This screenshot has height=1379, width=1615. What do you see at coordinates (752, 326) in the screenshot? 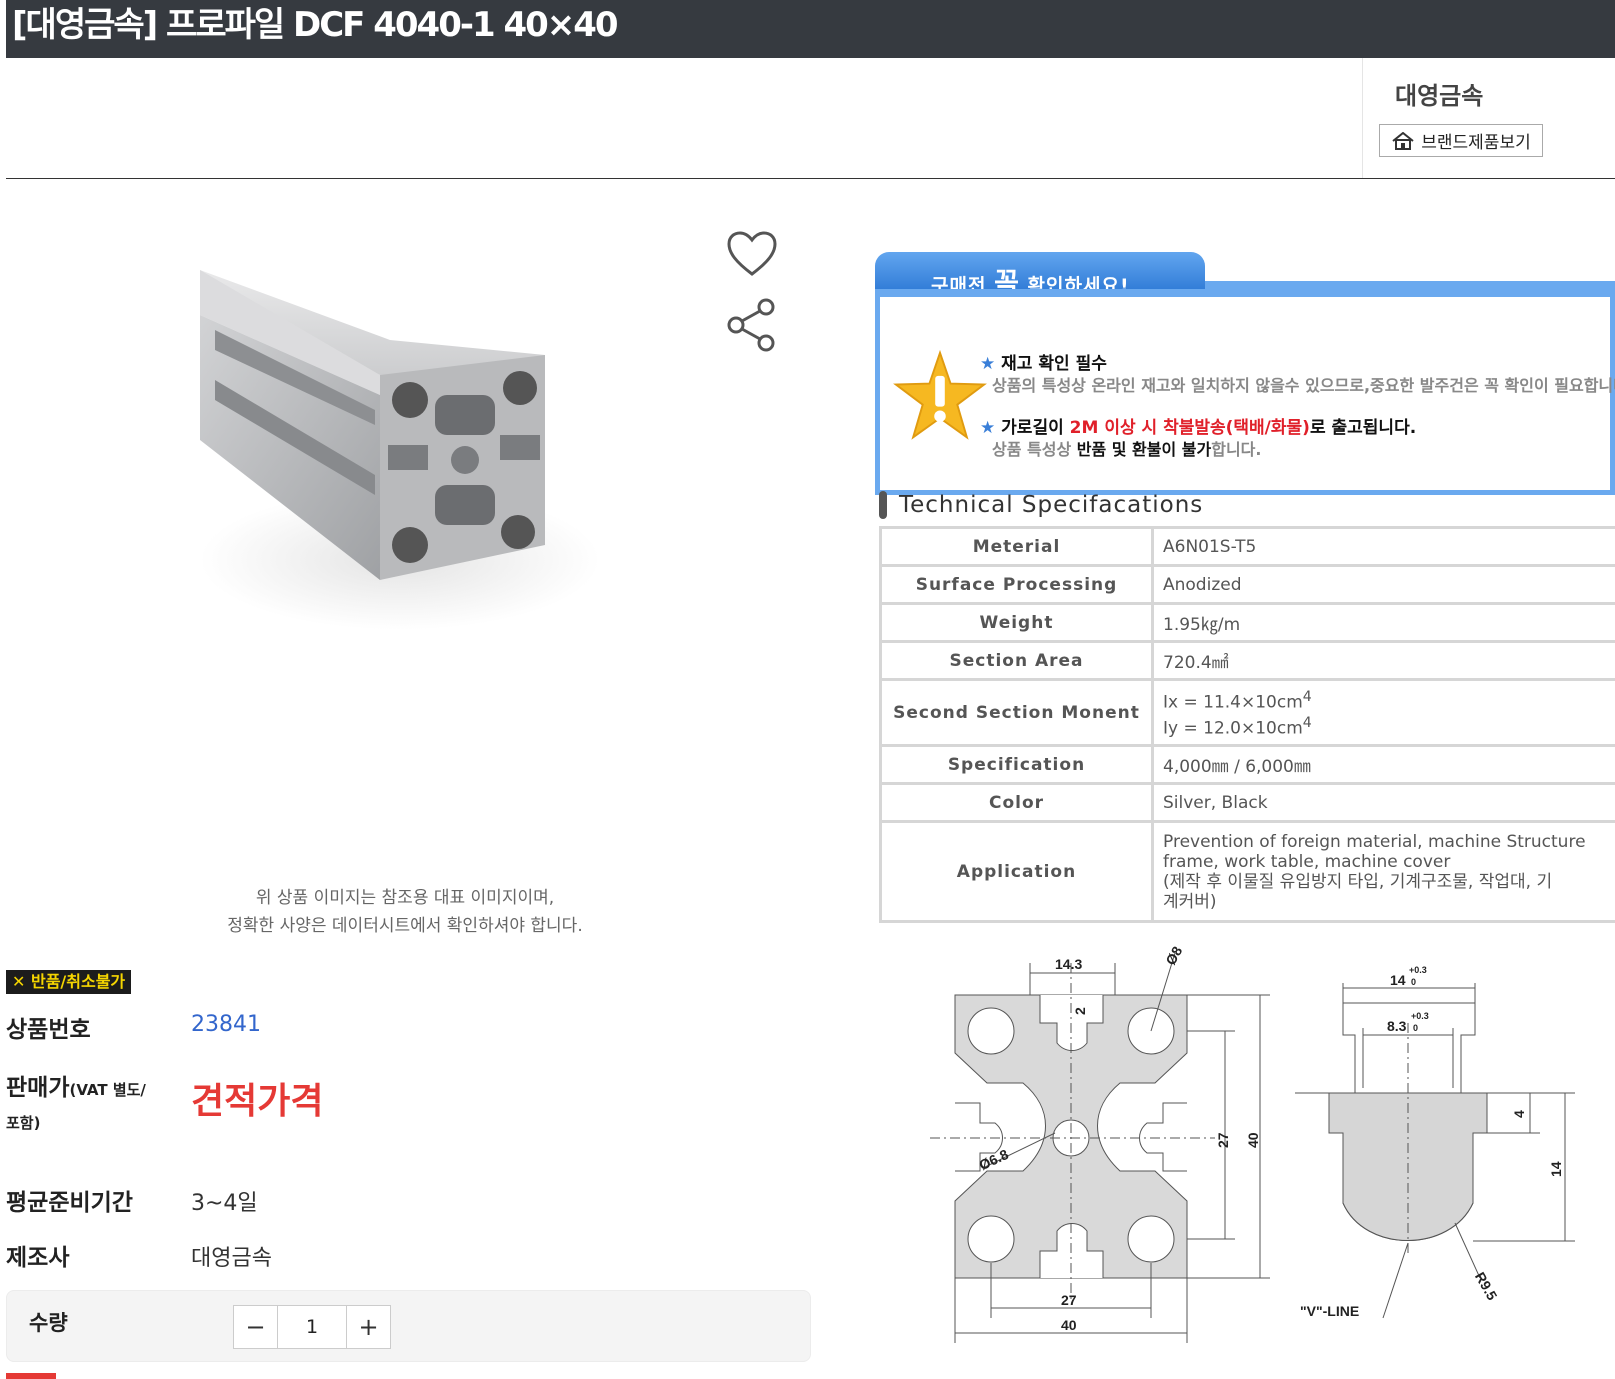
I see `share-icon` at bounding box center [752, 326].